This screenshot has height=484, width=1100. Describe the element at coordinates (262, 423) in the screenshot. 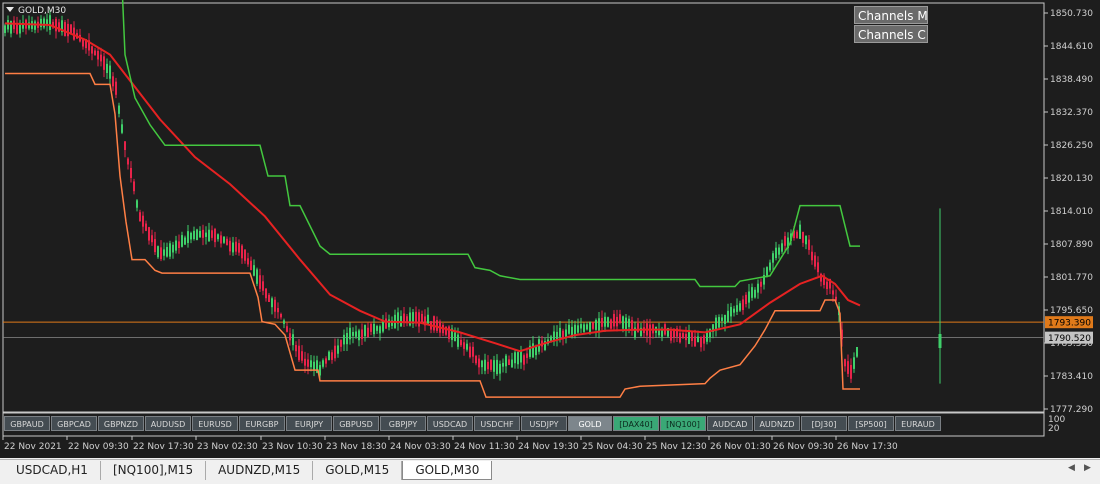

I see `symbol-button-eurgbp: EURGBP` at that location.